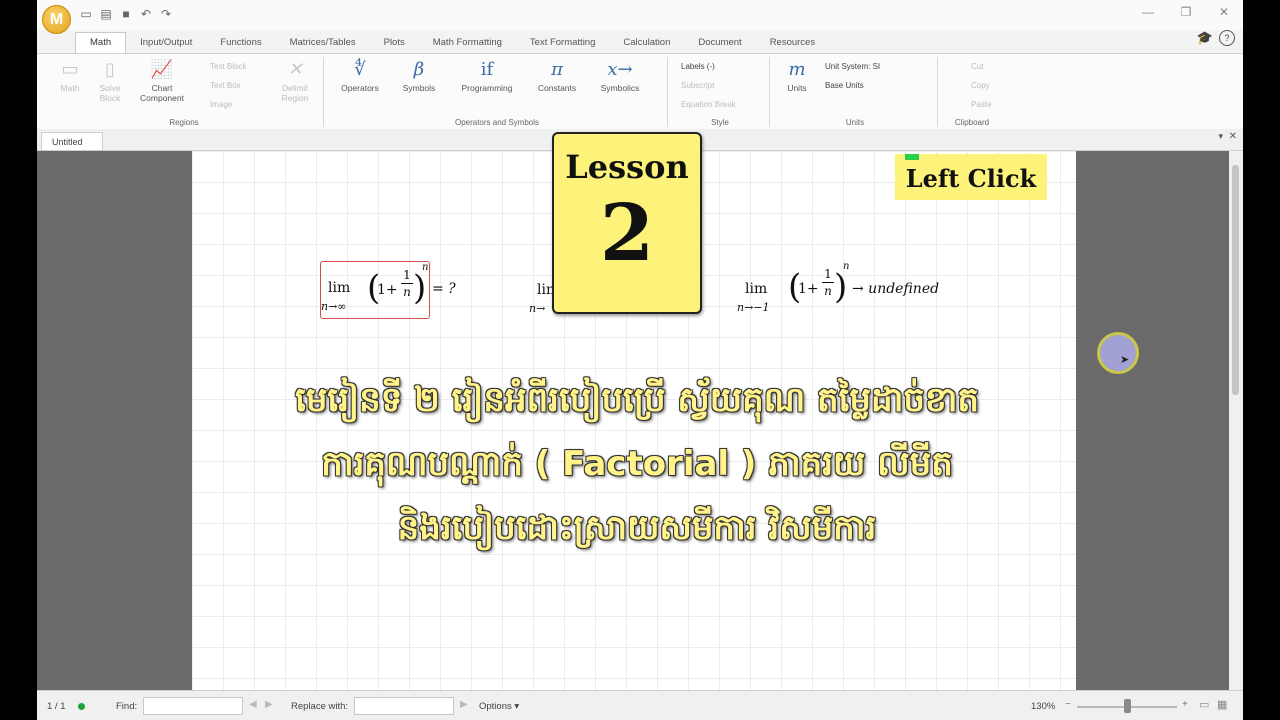 The image size is (1280, 720). Describe the element at coordinates (977, 66) in the screenshot. I see `cut-button: Cut` at that location.